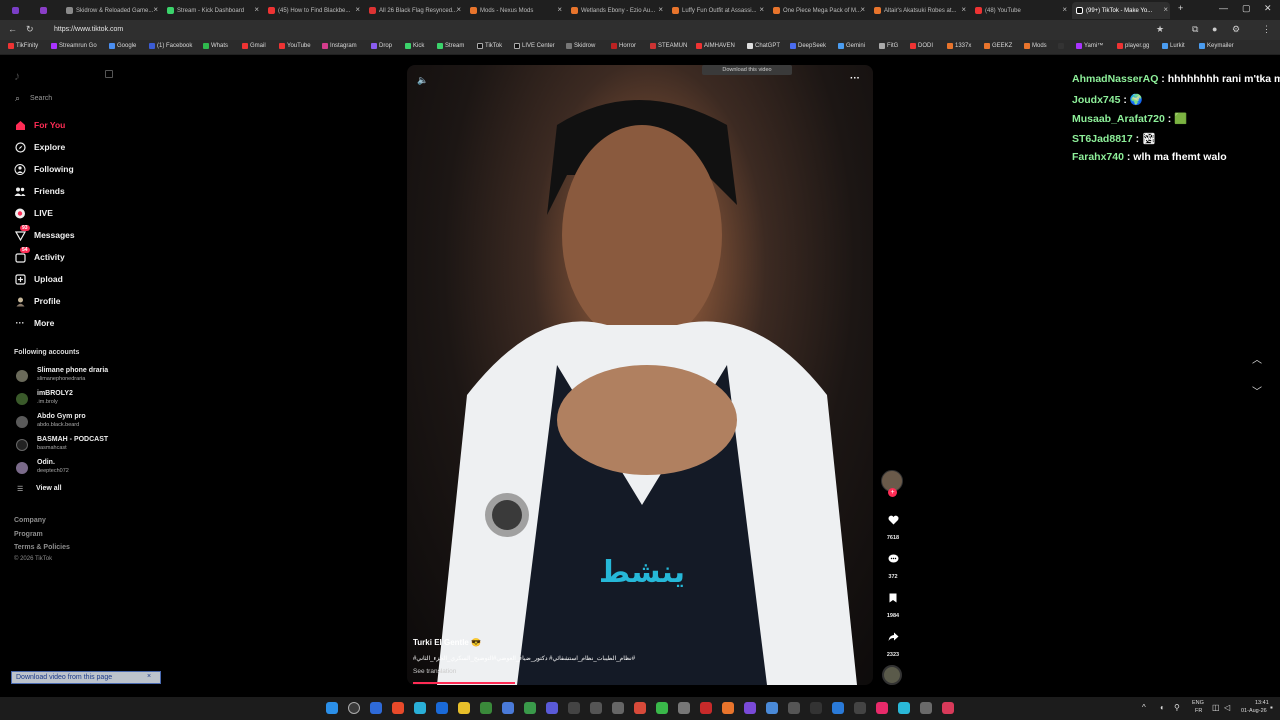 This screenshot has width=1280, height=720. Describe the element at coordinates (1268, 8) in the screenshot. I see `window-close-icon: ✕` at that location.